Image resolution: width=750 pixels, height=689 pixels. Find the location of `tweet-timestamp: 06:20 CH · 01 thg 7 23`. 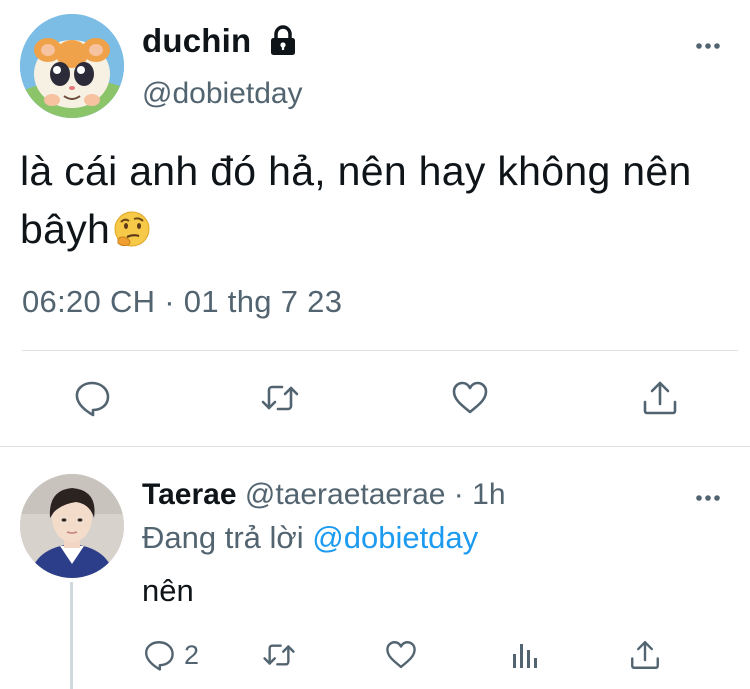

tweet-timestamp: 06:20 CH · 01 thg 7 23 is located at coordinates (182, 302).